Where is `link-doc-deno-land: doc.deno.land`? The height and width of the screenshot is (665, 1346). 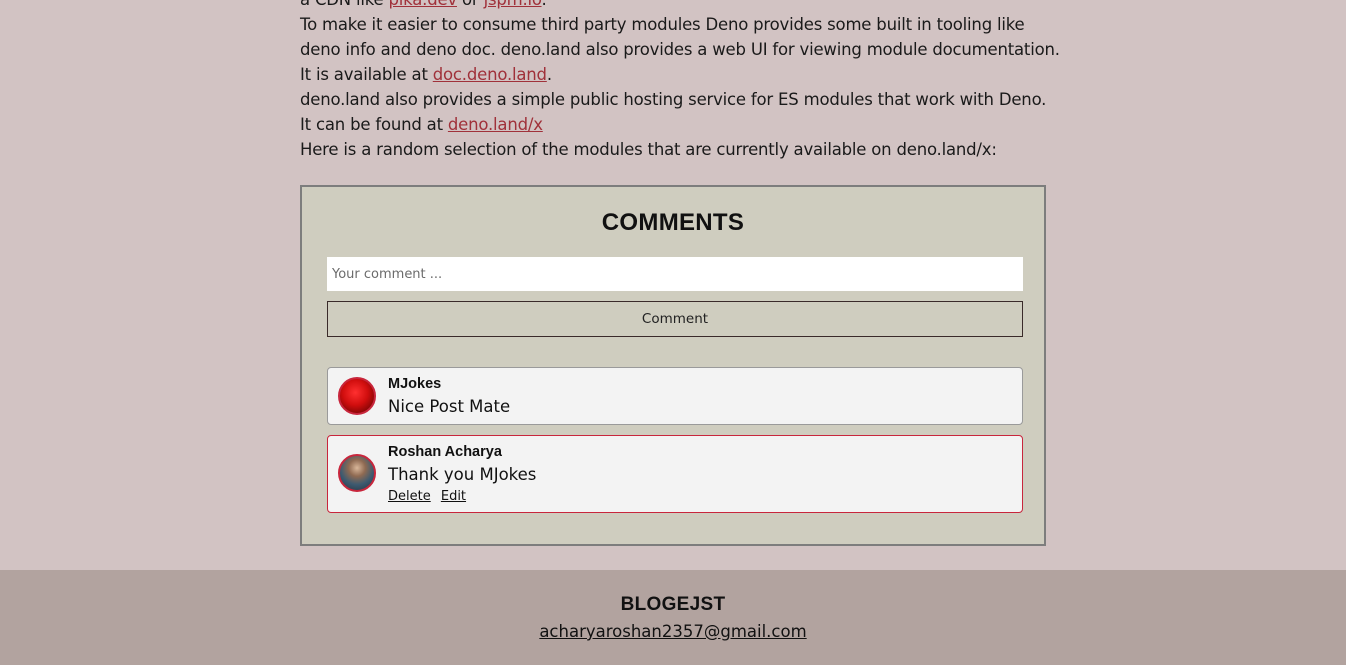
link-doc-deno-land: doc.deno.land is located at coordinates (490, 74).